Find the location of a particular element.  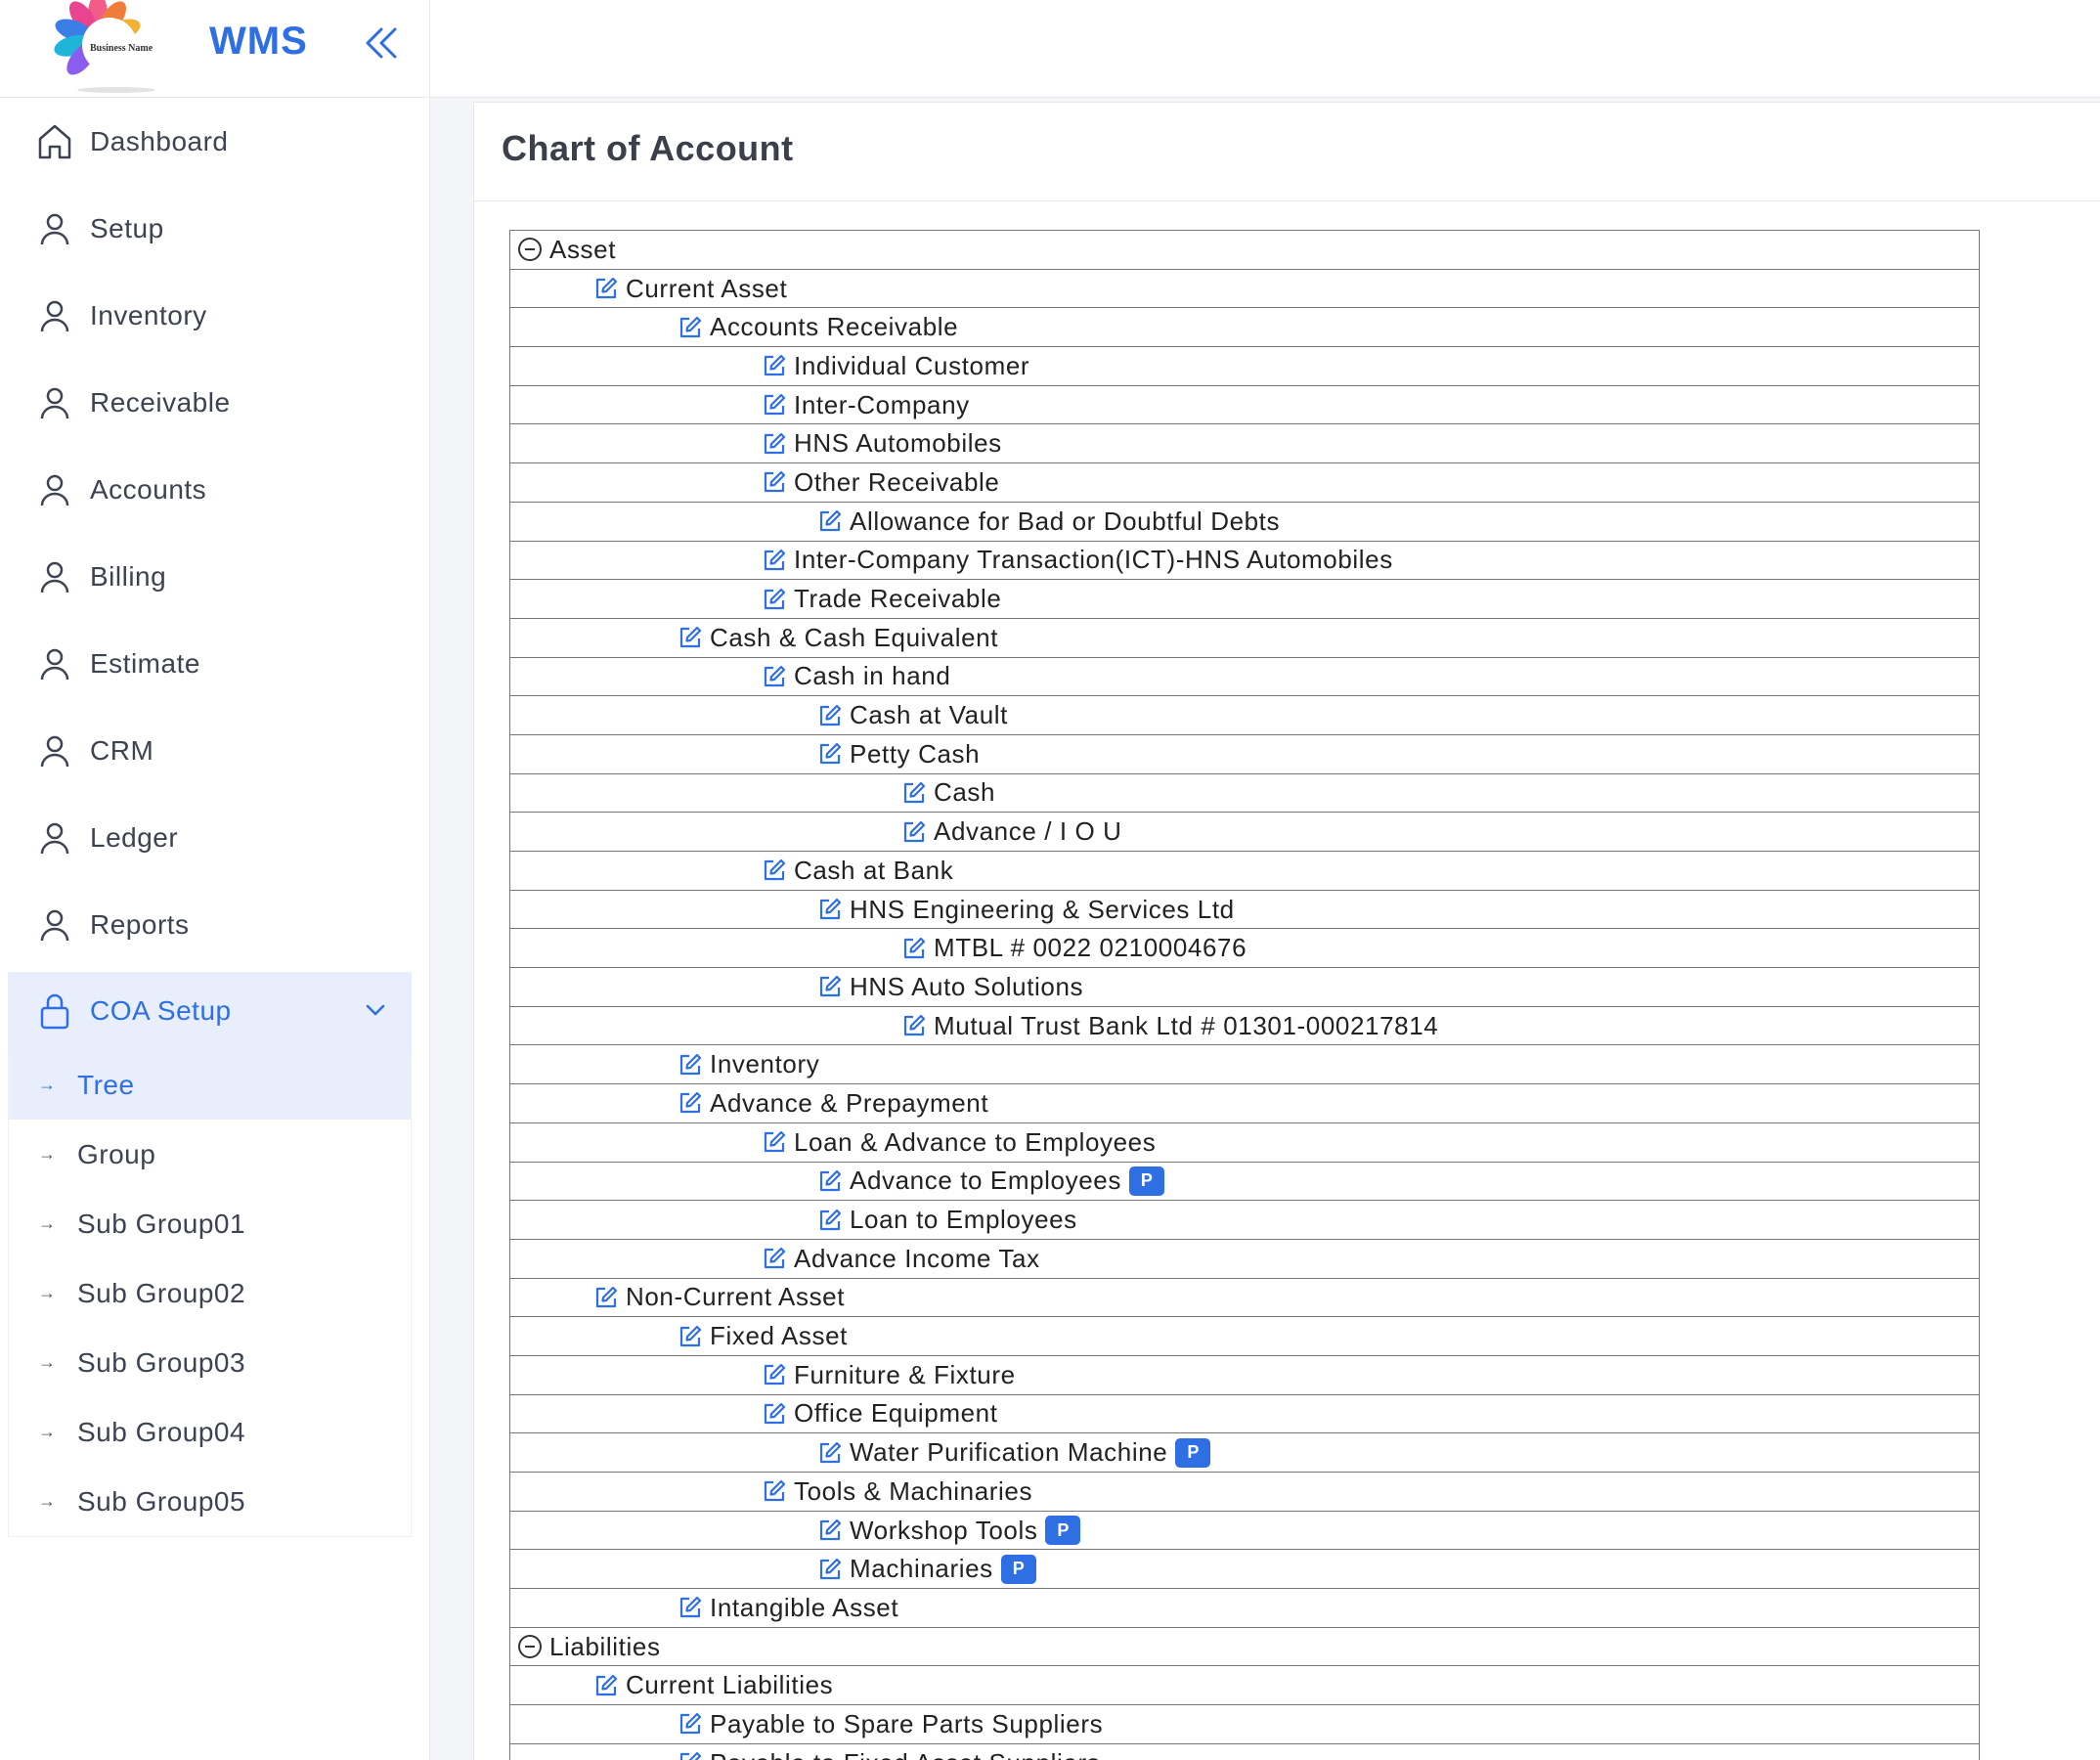

tree-node-label: MTBL # 0022 0210004676 is located at coordinates (1090, 948).